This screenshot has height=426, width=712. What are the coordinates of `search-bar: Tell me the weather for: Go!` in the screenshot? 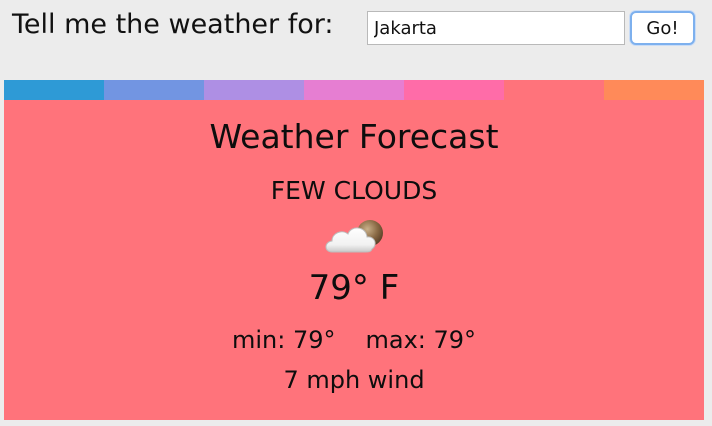 It's located at (356, 30).